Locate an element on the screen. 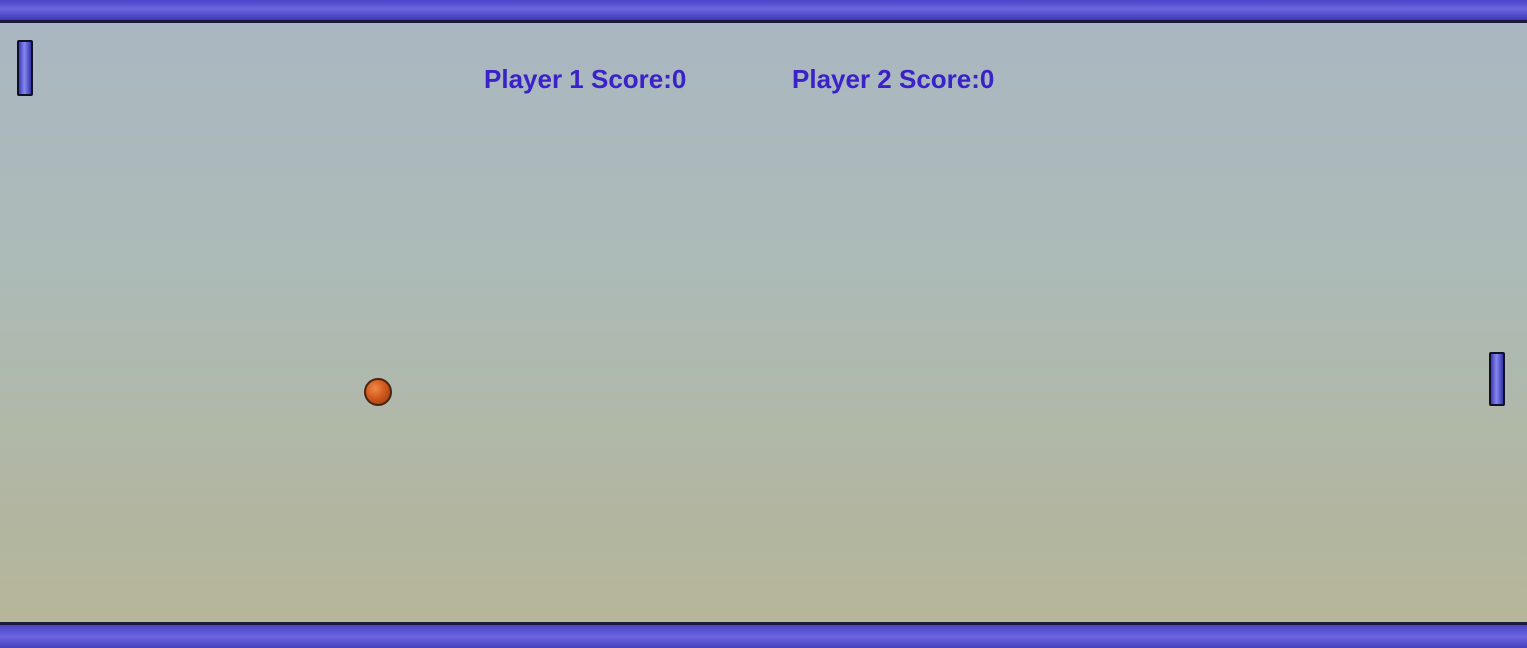 This screenshot has height=648, width=1527. player-2-score-label: Player 2 Score: is located at coordinates (886, 79).